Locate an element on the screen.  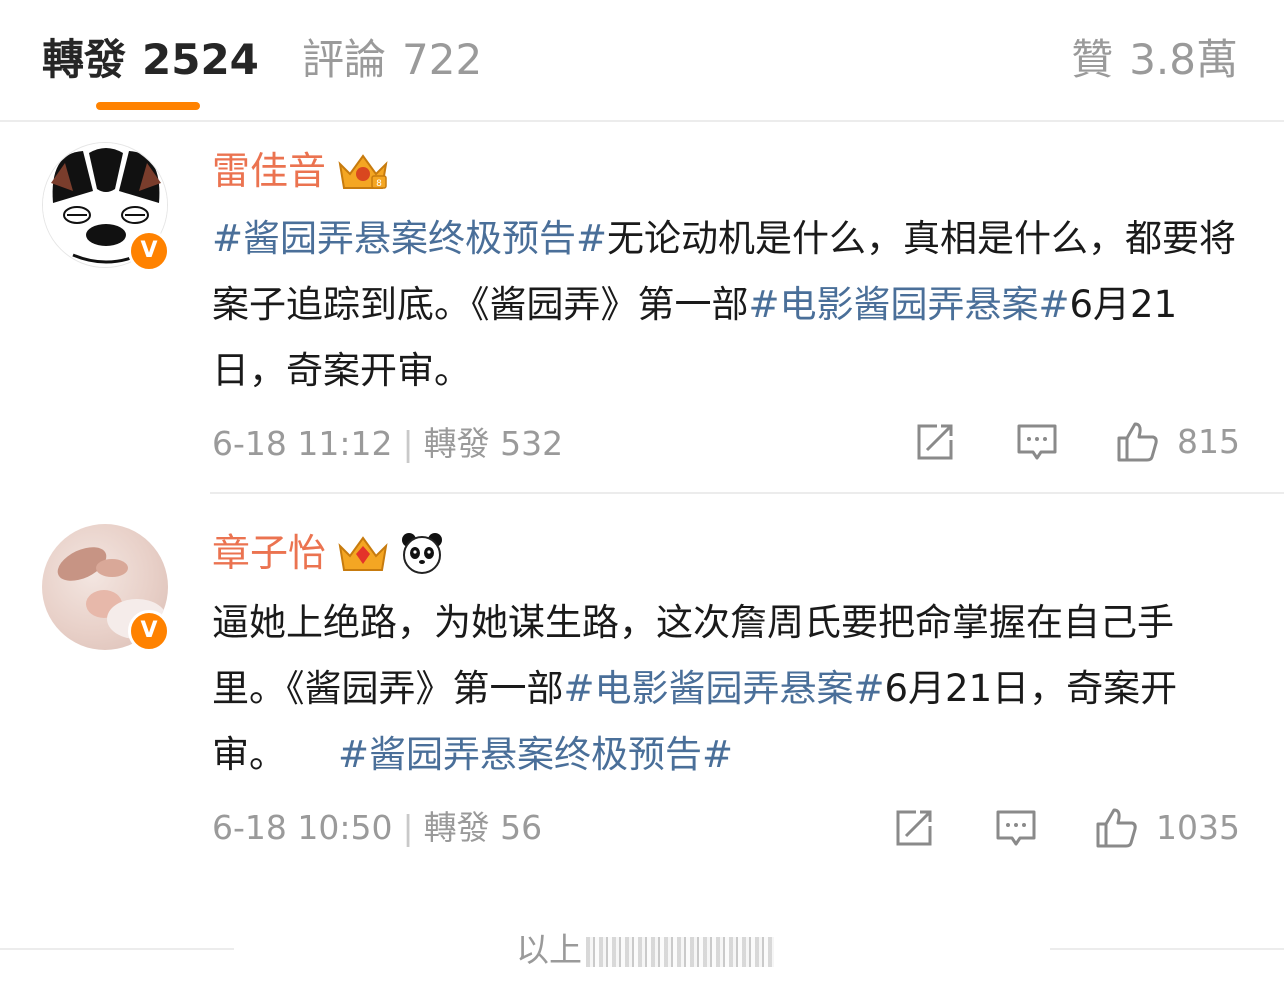
username: 雷佳音 is located at coordinates (269, 171).